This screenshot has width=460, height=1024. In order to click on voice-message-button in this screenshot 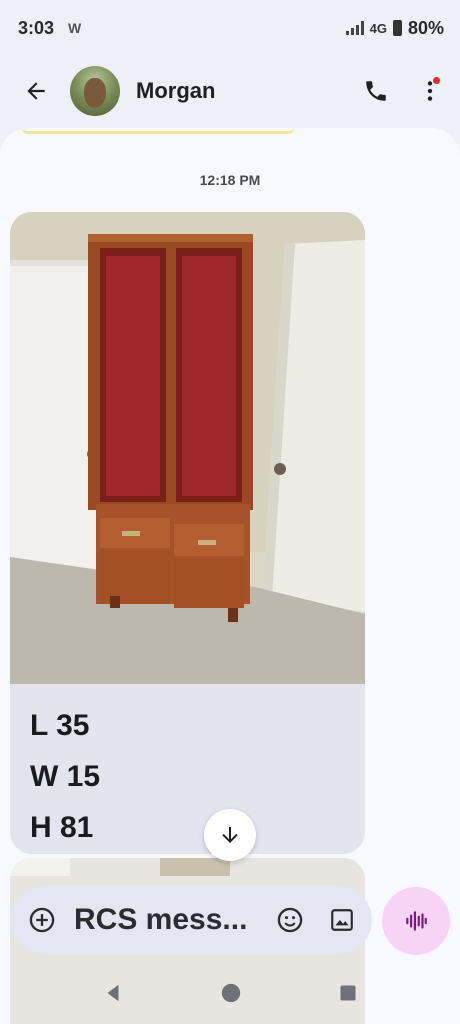, I will do `click(416, 921)`.